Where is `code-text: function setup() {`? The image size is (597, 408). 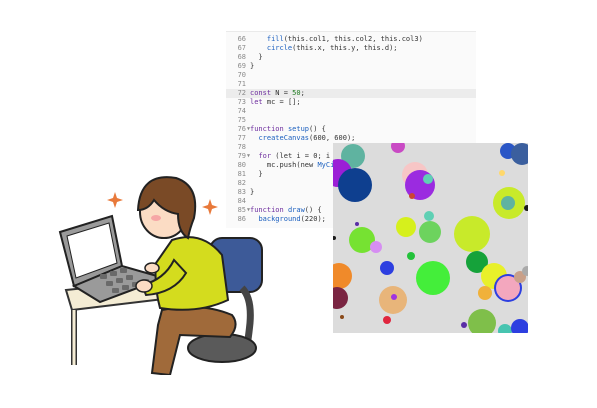 code-text: function setup() { is located at coordinates (288, 129).